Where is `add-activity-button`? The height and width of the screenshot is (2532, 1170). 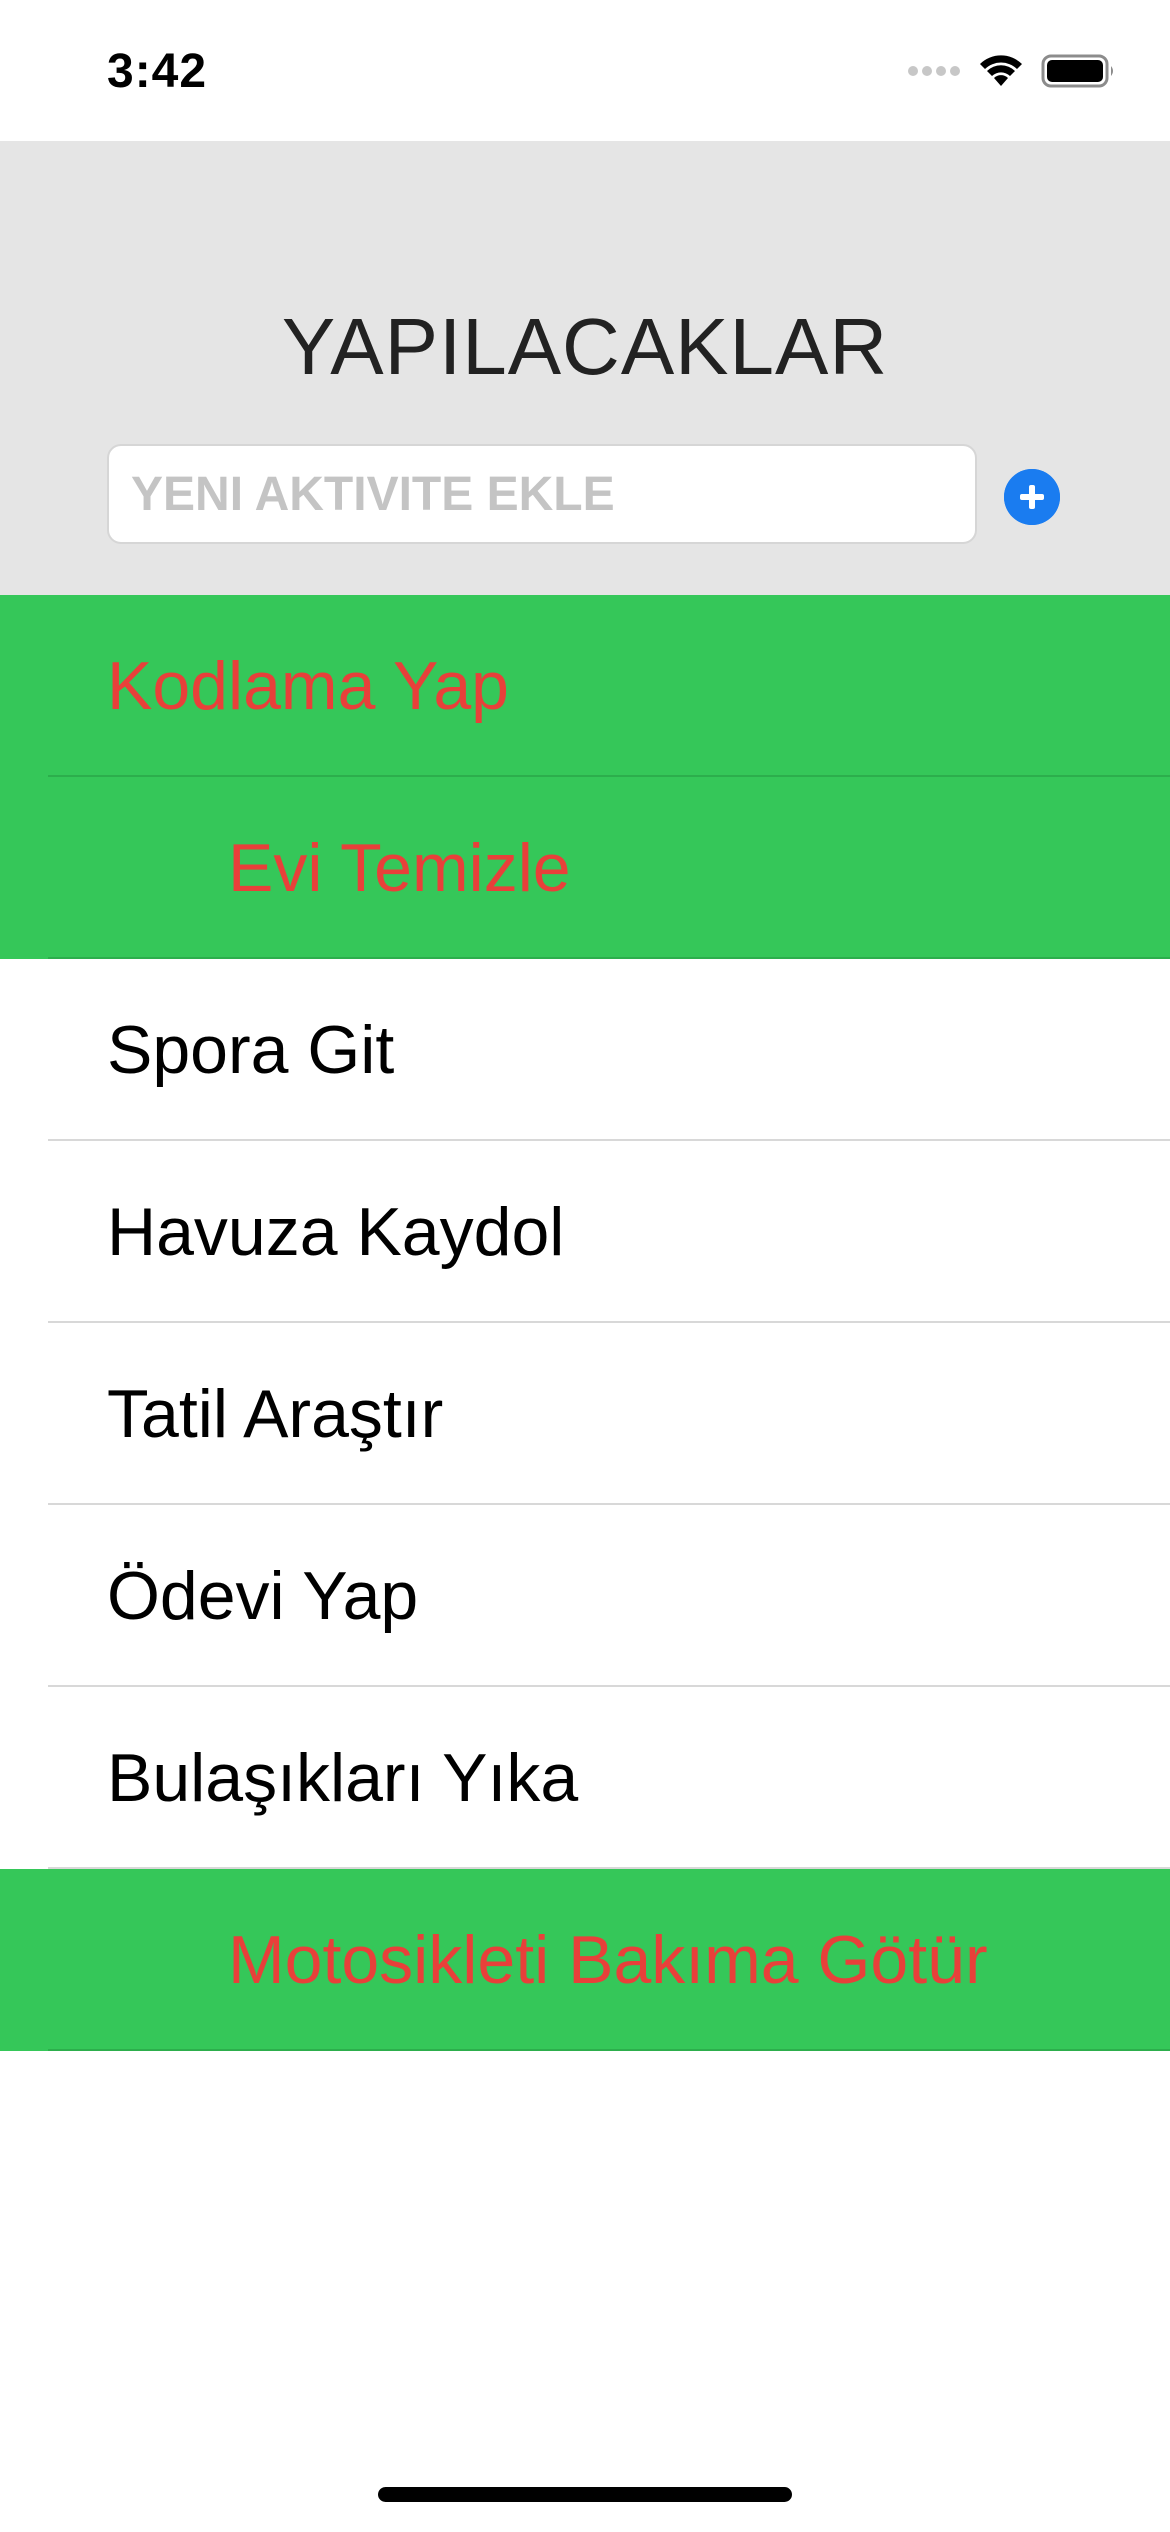
add-activity-button is located at coordinates (1032, 497).